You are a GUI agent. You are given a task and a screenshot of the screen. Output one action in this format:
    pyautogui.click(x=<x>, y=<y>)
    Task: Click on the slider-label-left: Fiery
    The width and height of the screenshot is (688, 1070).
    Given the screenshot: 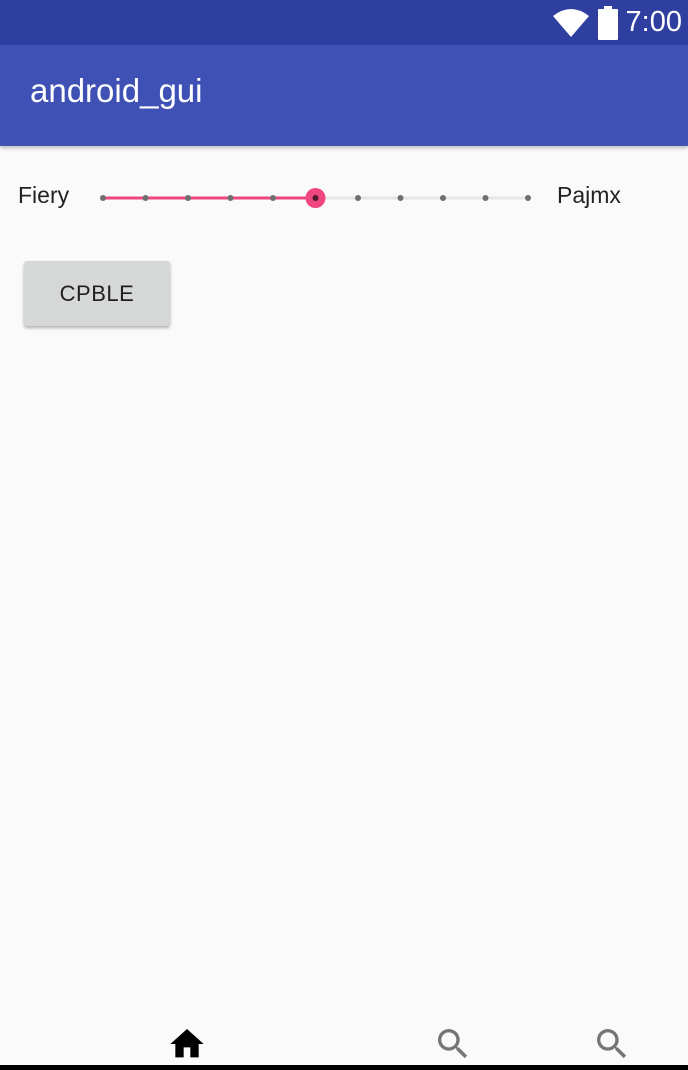 What is the action you would take?
    pyautogui.click(x=44, y=195)
    